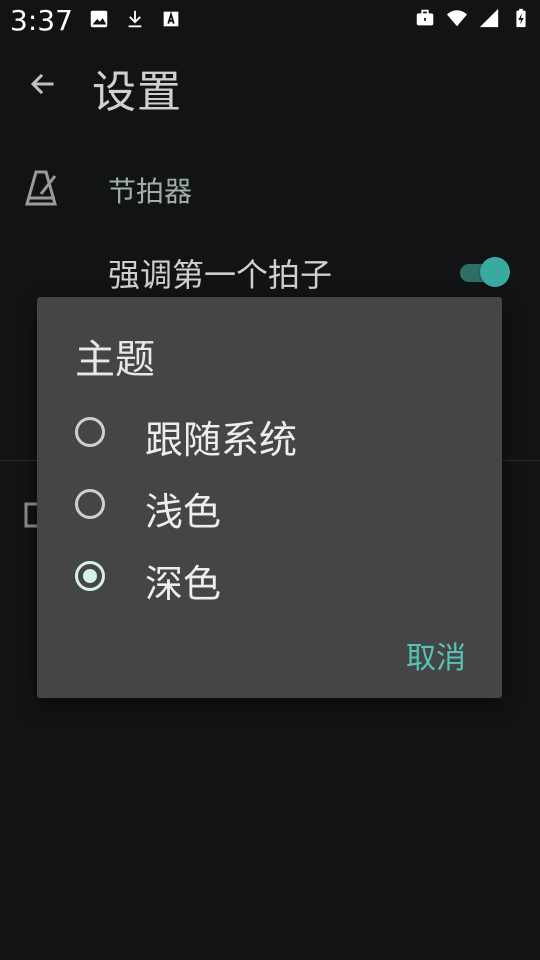 The height and width of the screenshot is (960, 540). Describe the element at coordinates (436, 655) in the screenshot. I see `cancel-button: 取消` at that location.